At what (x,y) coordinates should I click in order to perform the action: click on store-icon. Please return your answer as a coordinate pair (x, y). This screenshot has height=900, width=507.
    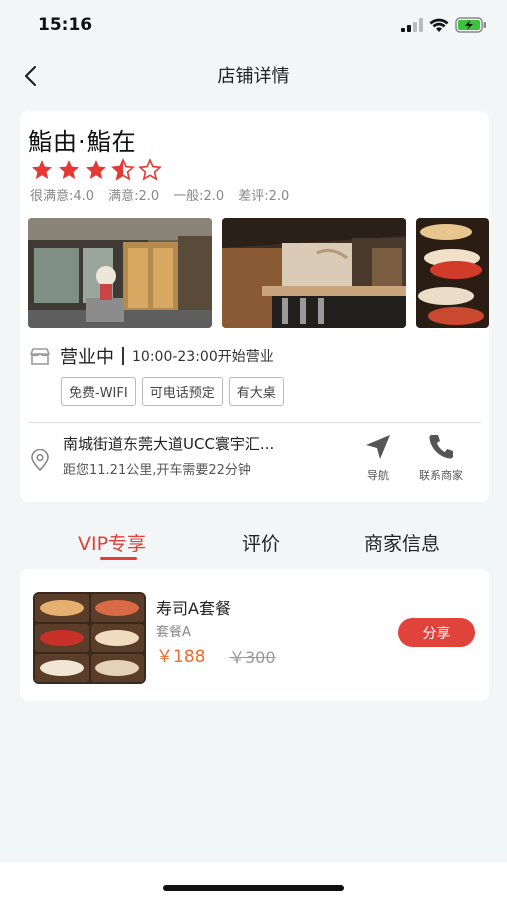
    Looking at the image, I should click on (40, 356).